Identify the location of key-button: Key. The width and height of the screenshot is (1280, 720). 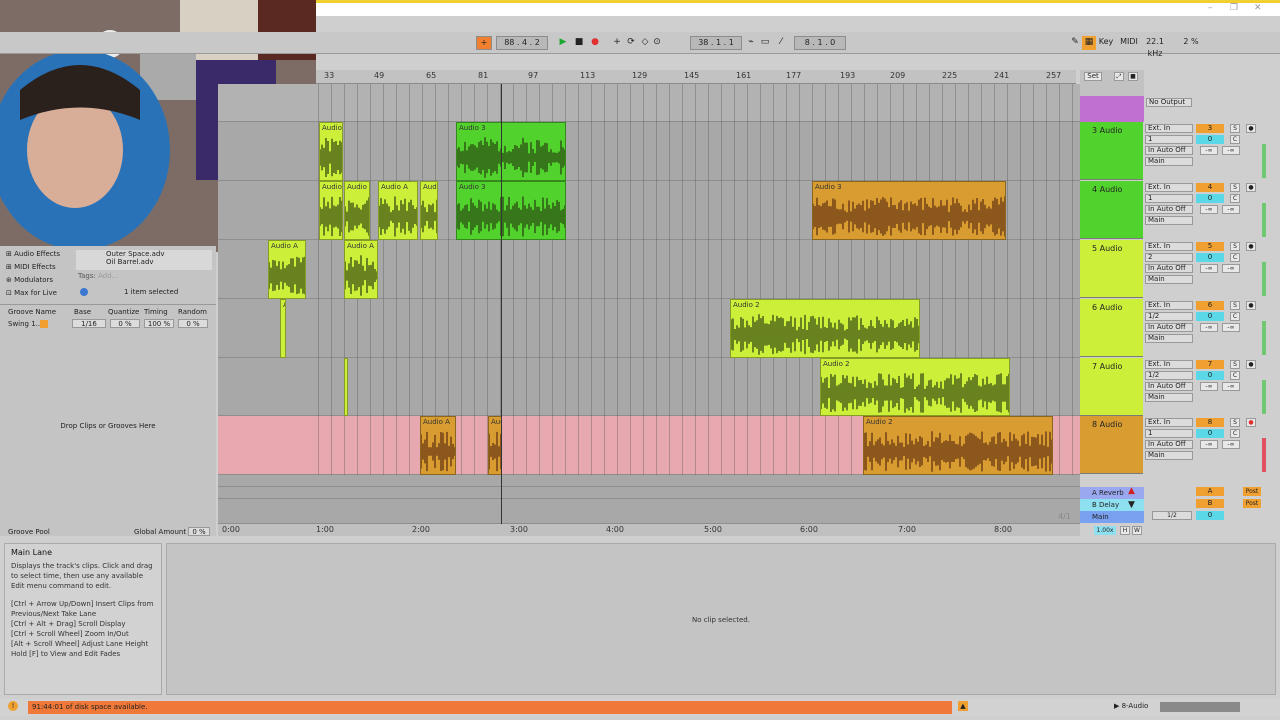
(1106, 43).